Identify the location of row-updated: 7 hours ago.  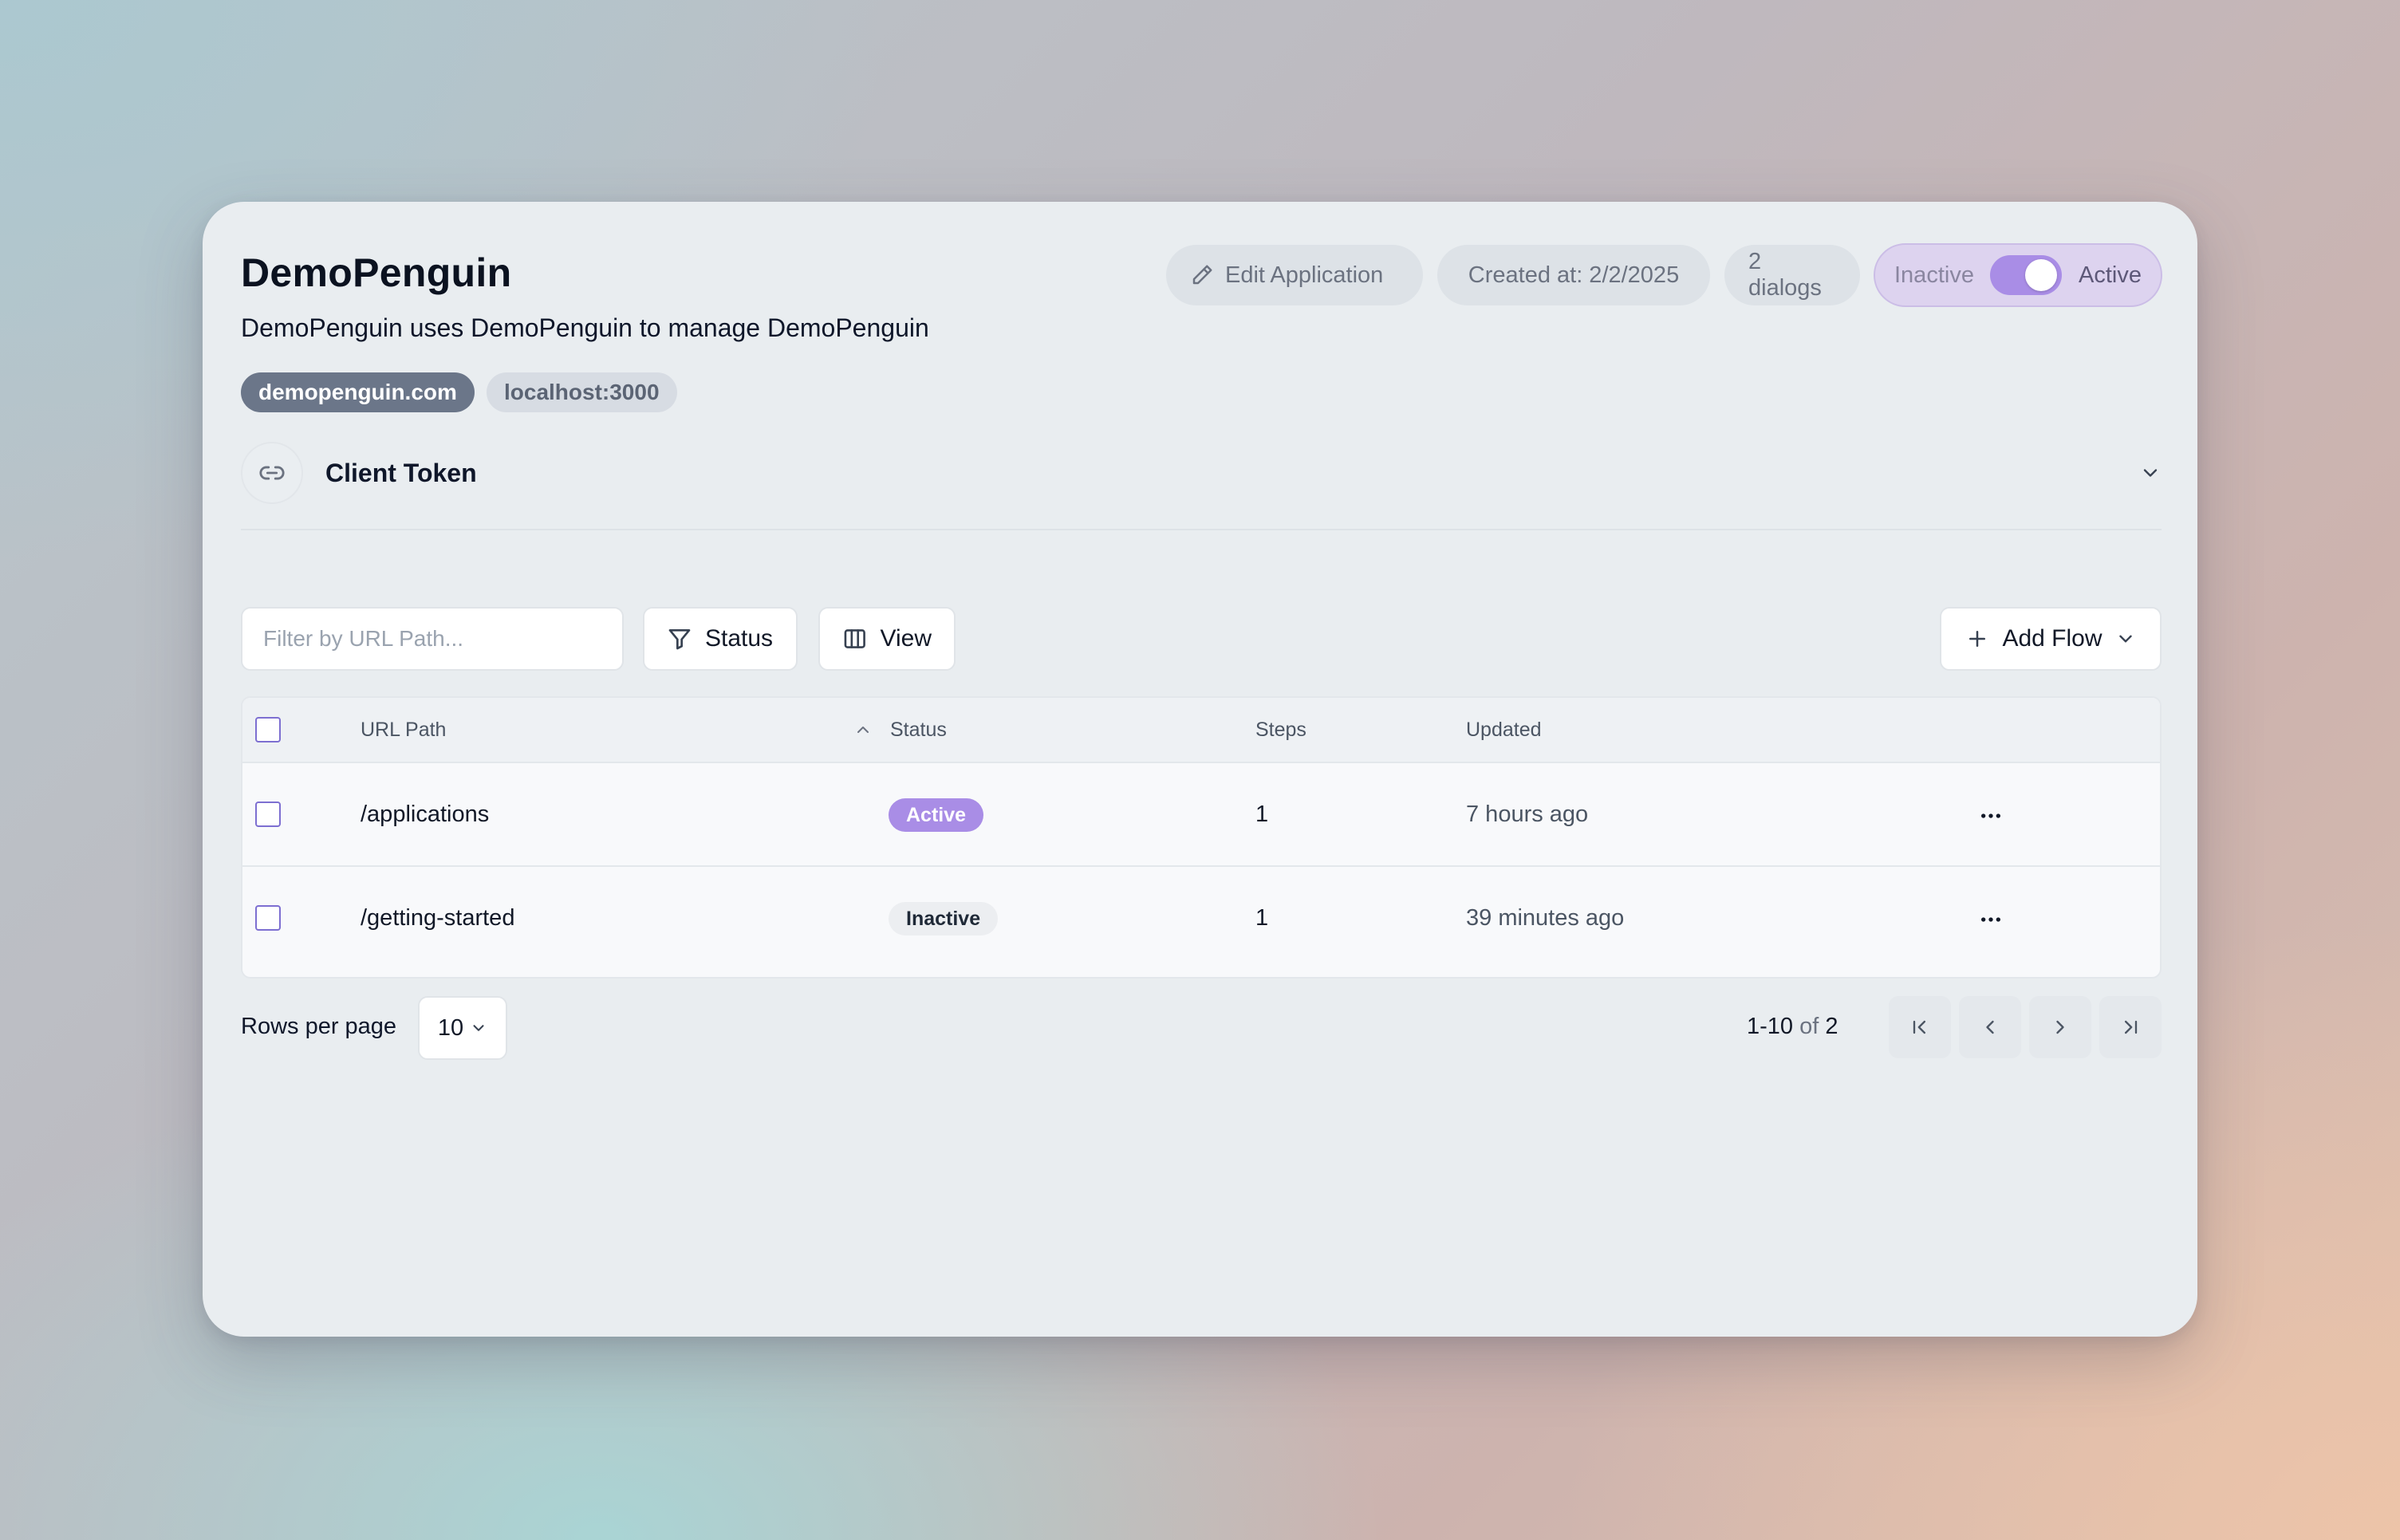
(1527, 814).